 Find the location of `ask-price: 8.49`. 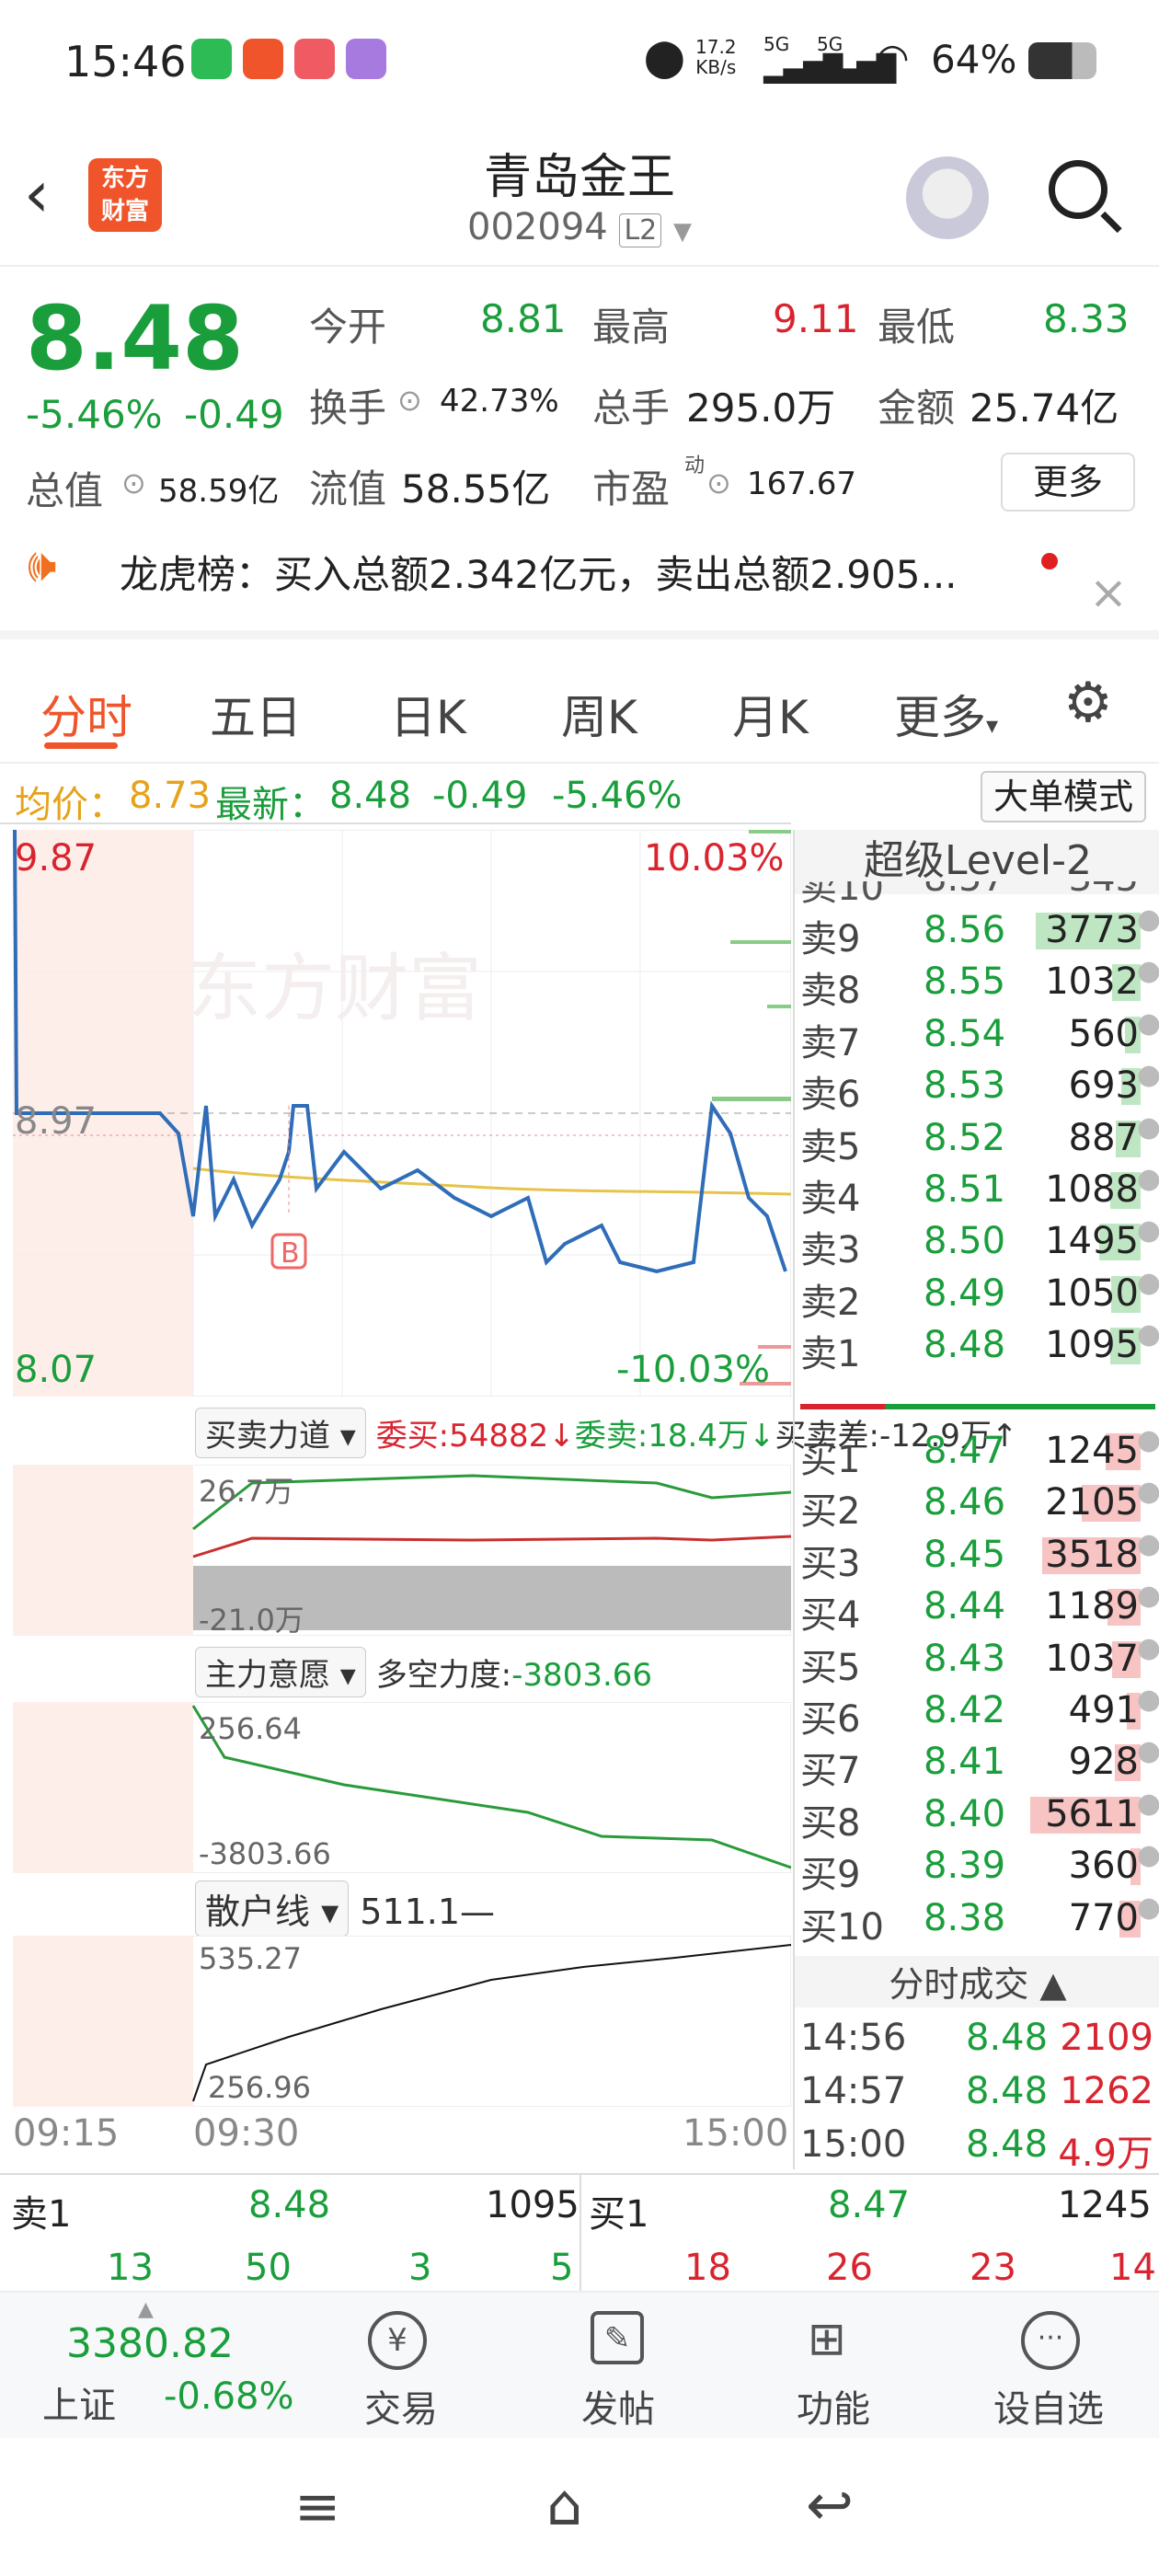

ask-price: 8.49 is located at coordinates (965, 1293).